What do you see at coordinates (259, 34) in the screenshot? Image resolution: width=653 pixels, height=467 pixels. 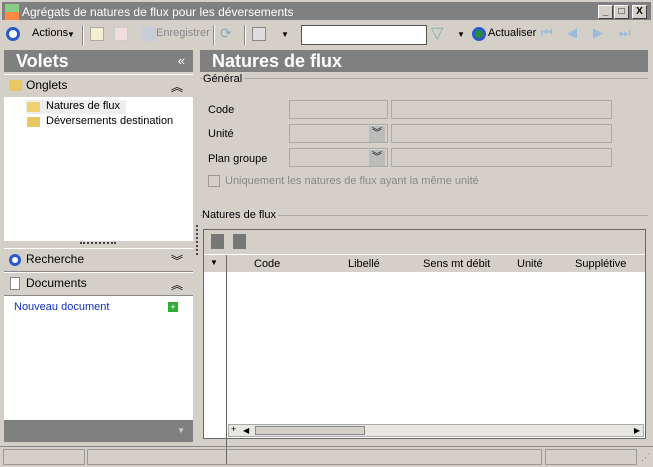 I see `print-icon` at bounding box center [259, 34].